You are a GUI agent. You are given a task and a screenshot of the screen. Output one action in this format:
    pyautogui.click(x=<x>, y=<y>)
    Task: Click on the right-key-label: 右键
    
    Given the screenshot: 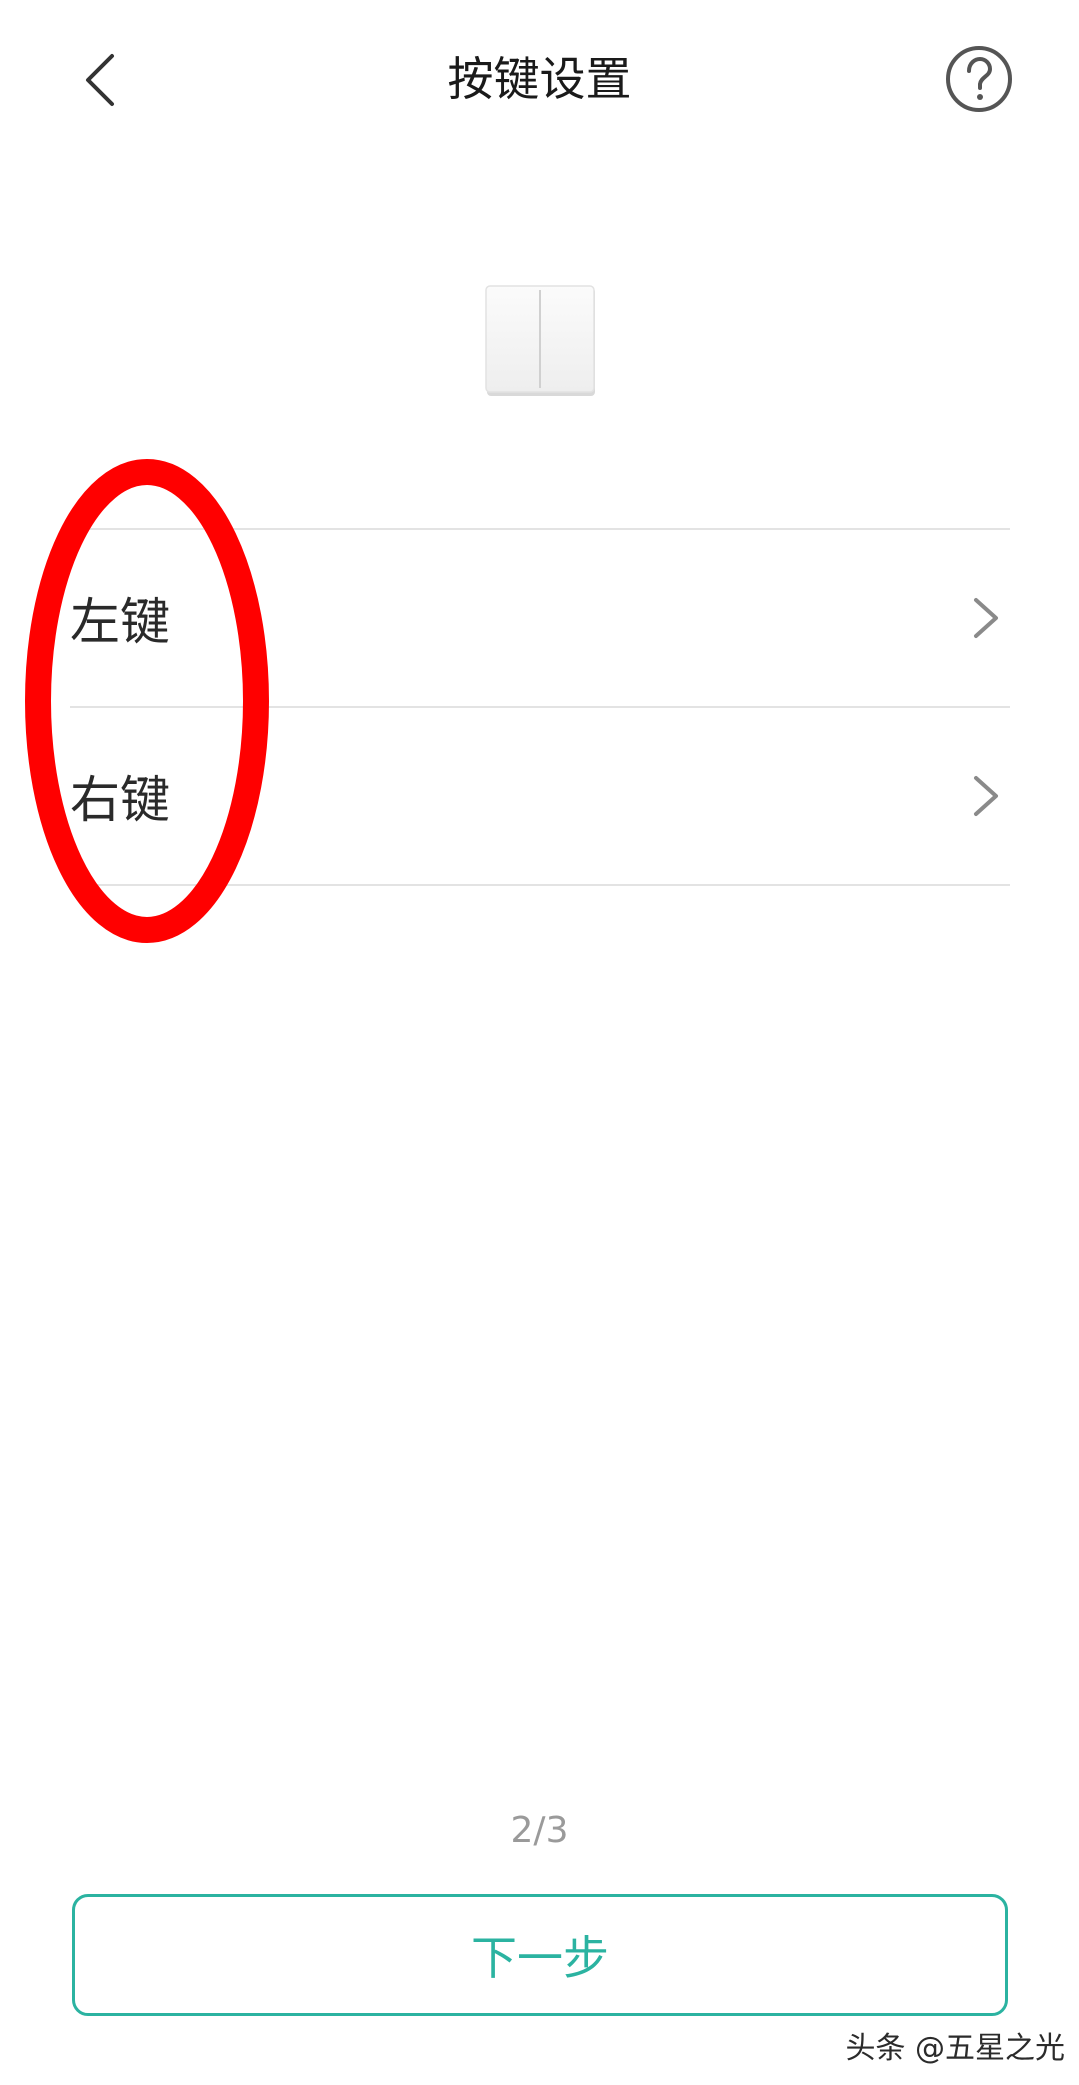 What is the action you would take?
    pyautogui.click(x=120, y=800)
    